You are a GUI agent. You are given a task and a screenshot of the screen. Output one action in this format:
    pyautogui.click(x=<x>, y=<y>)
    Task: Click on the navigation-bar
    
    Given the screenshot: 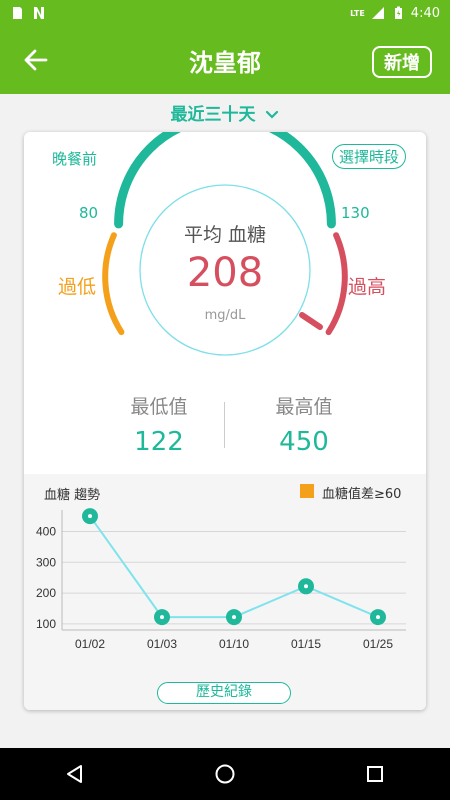 What is the action you would take?
    pyautogui.click(x=225, y=774)
    